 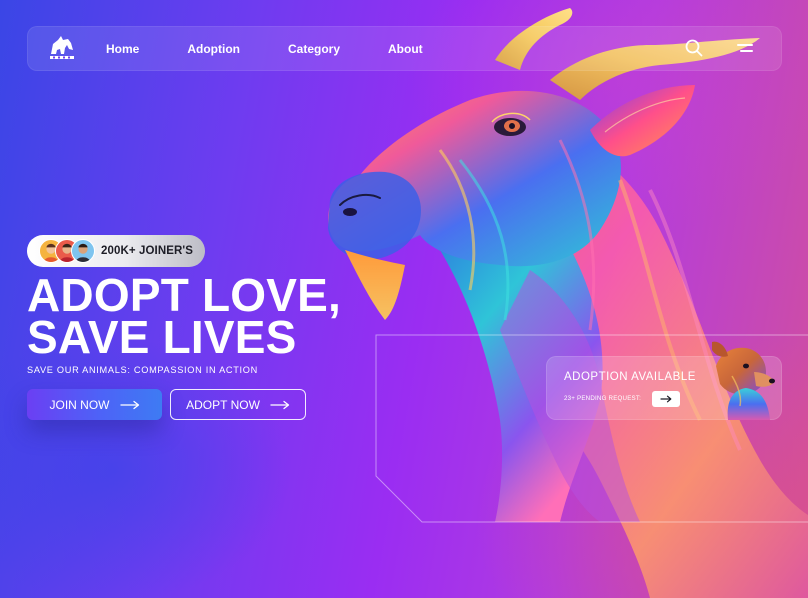 I want to click on dog-illustration, so click(x=743, y=380).